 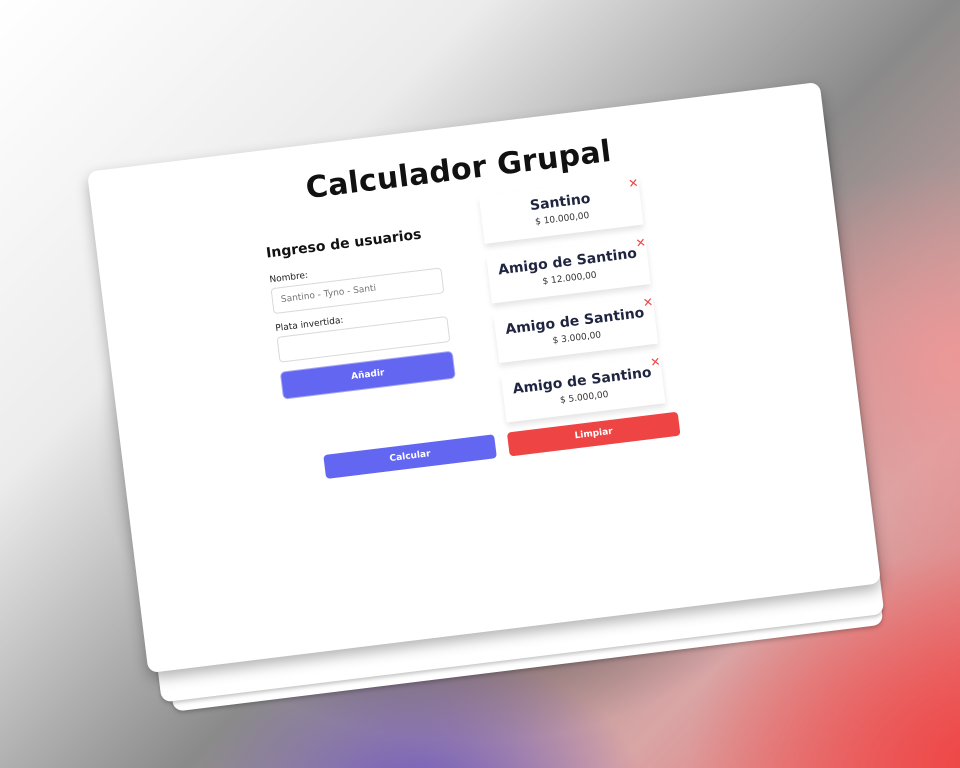 I want to click on list-item: Amigo de Santino $ 12.000,00 ✕, so click(x=568, y=269).